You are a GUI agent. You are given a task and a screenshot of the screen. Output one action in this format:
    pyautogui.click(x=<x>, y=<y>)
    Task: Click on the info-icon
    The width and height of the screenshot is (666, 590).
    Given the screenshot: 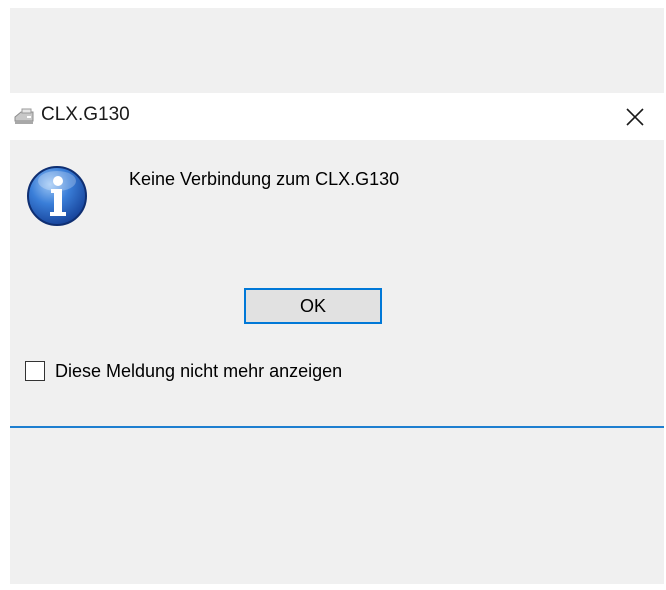 What is the action you would take?
    pyautogui.click(x=57, y=196)
    